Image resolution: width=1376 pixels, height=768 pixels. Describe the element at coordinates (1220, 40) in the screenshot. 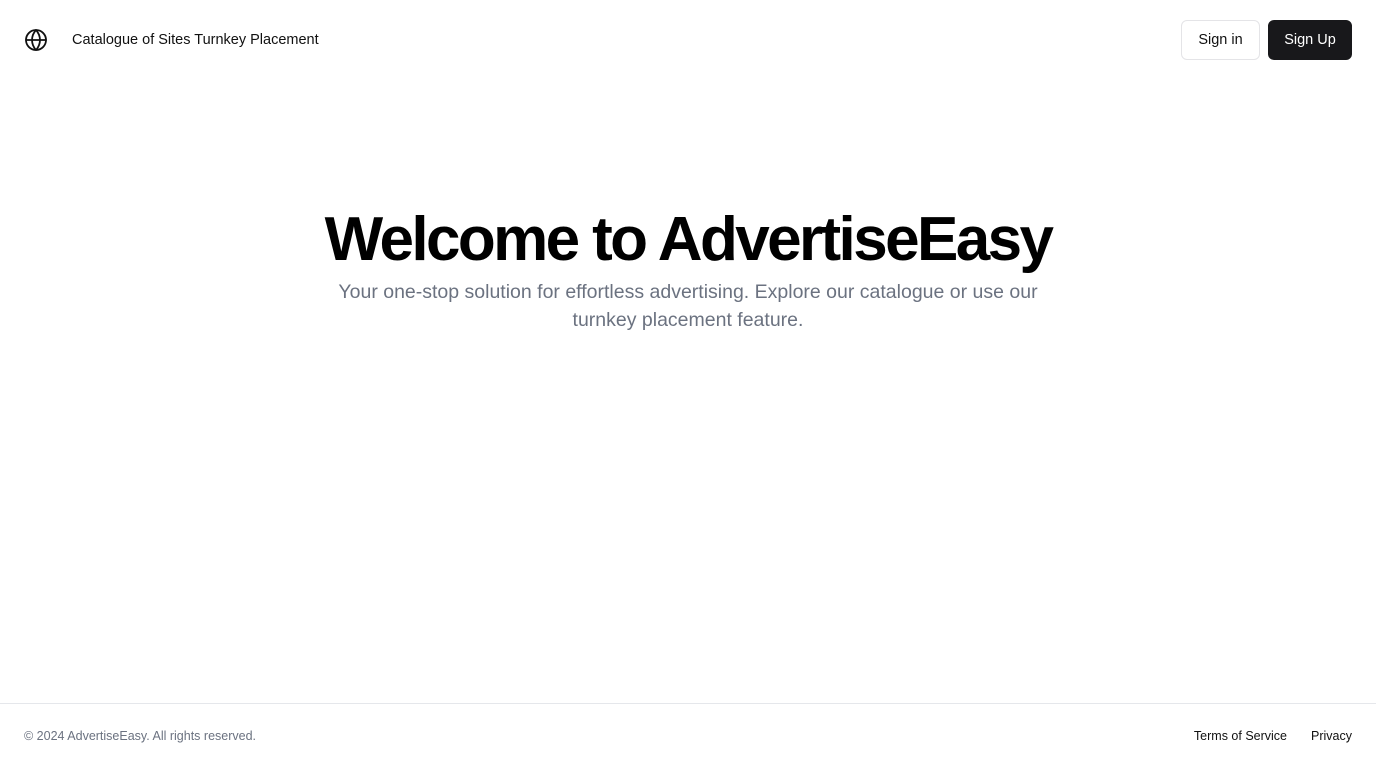

I see `sign-in-button: Sign in` at that location.